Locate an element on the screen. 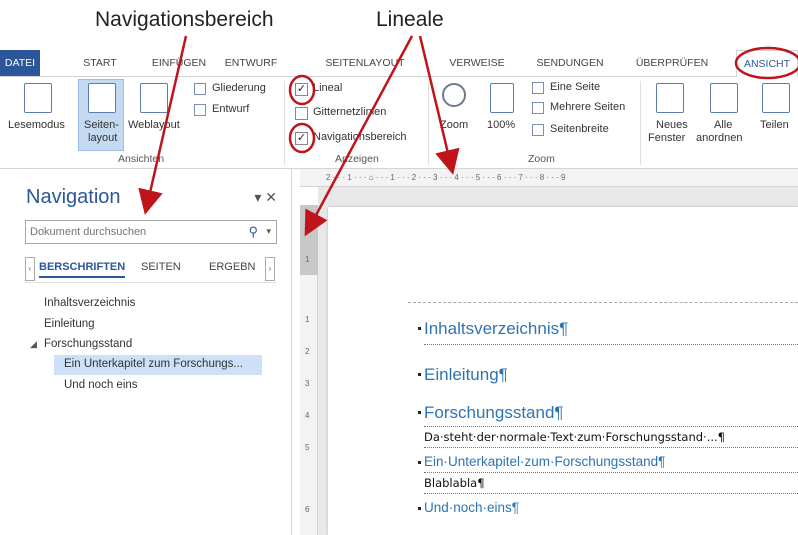  multiple-pages-icon is located at coordinates (538, 108).